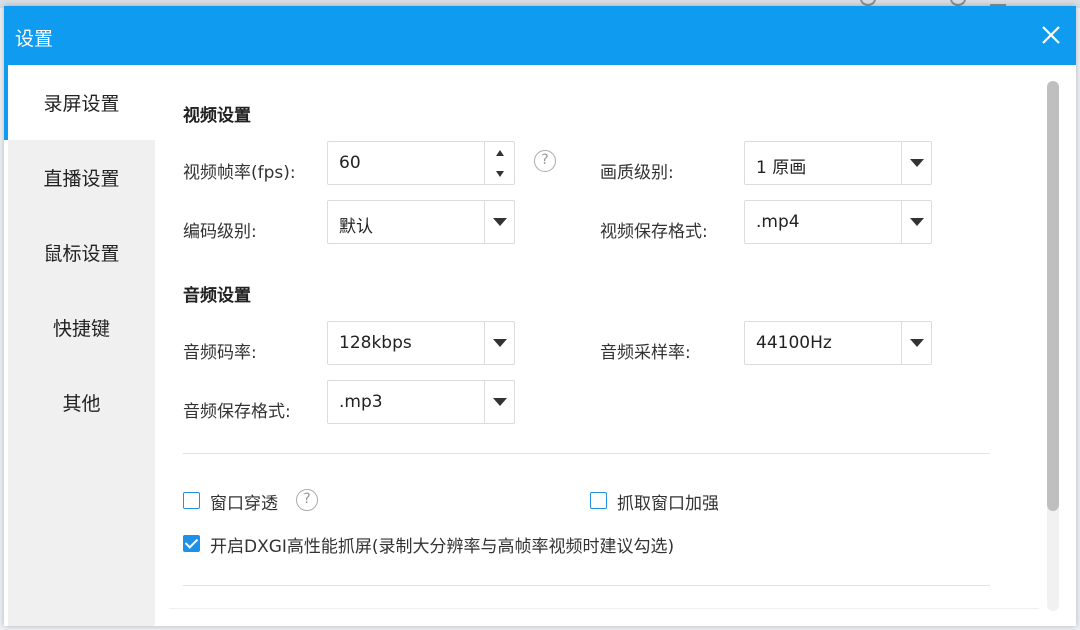 This screenshot has height=630, width=1080. What do you see at coordinates (34, 39) in the screenshot?
I see `dialog-title: 设置` at bounding box center [34, 39].